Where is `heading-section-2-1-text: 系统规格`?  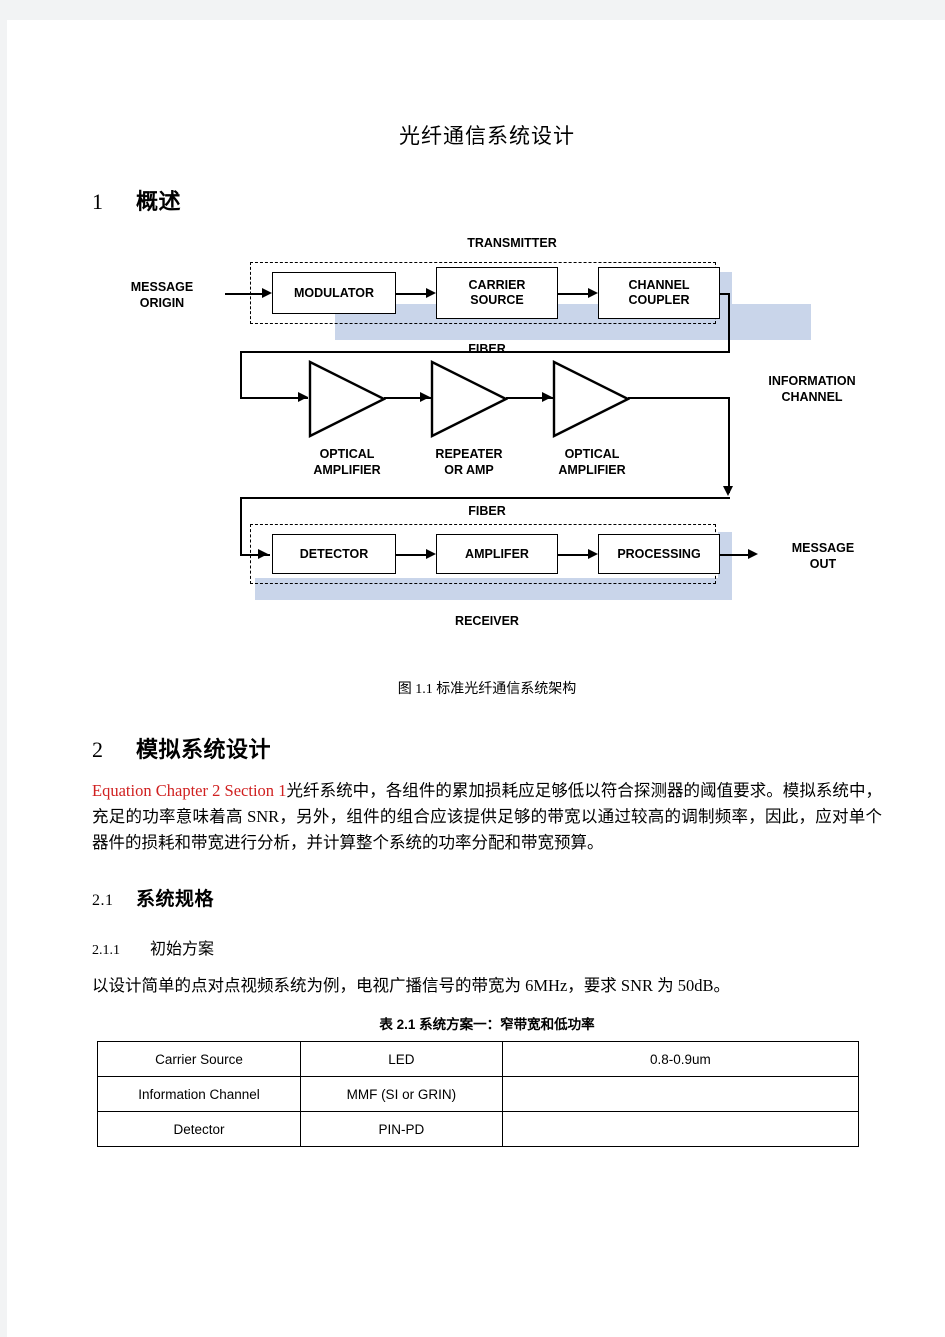 heading-section-2-1-text: 系统规格 is located at coordinates (175, 900).